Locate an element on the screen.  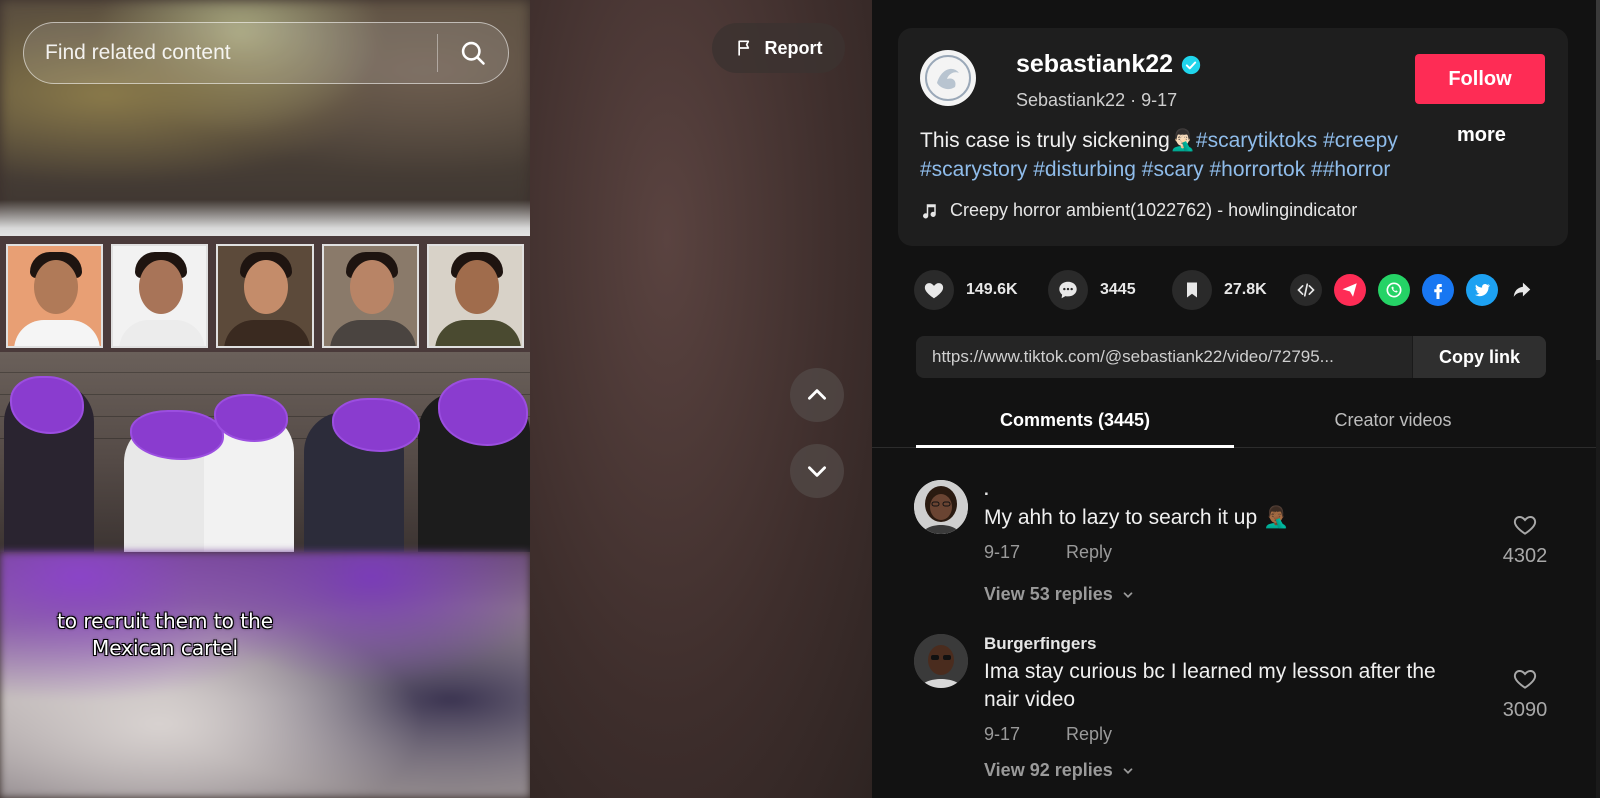
author-avatar is located at coordinates (948, 78).